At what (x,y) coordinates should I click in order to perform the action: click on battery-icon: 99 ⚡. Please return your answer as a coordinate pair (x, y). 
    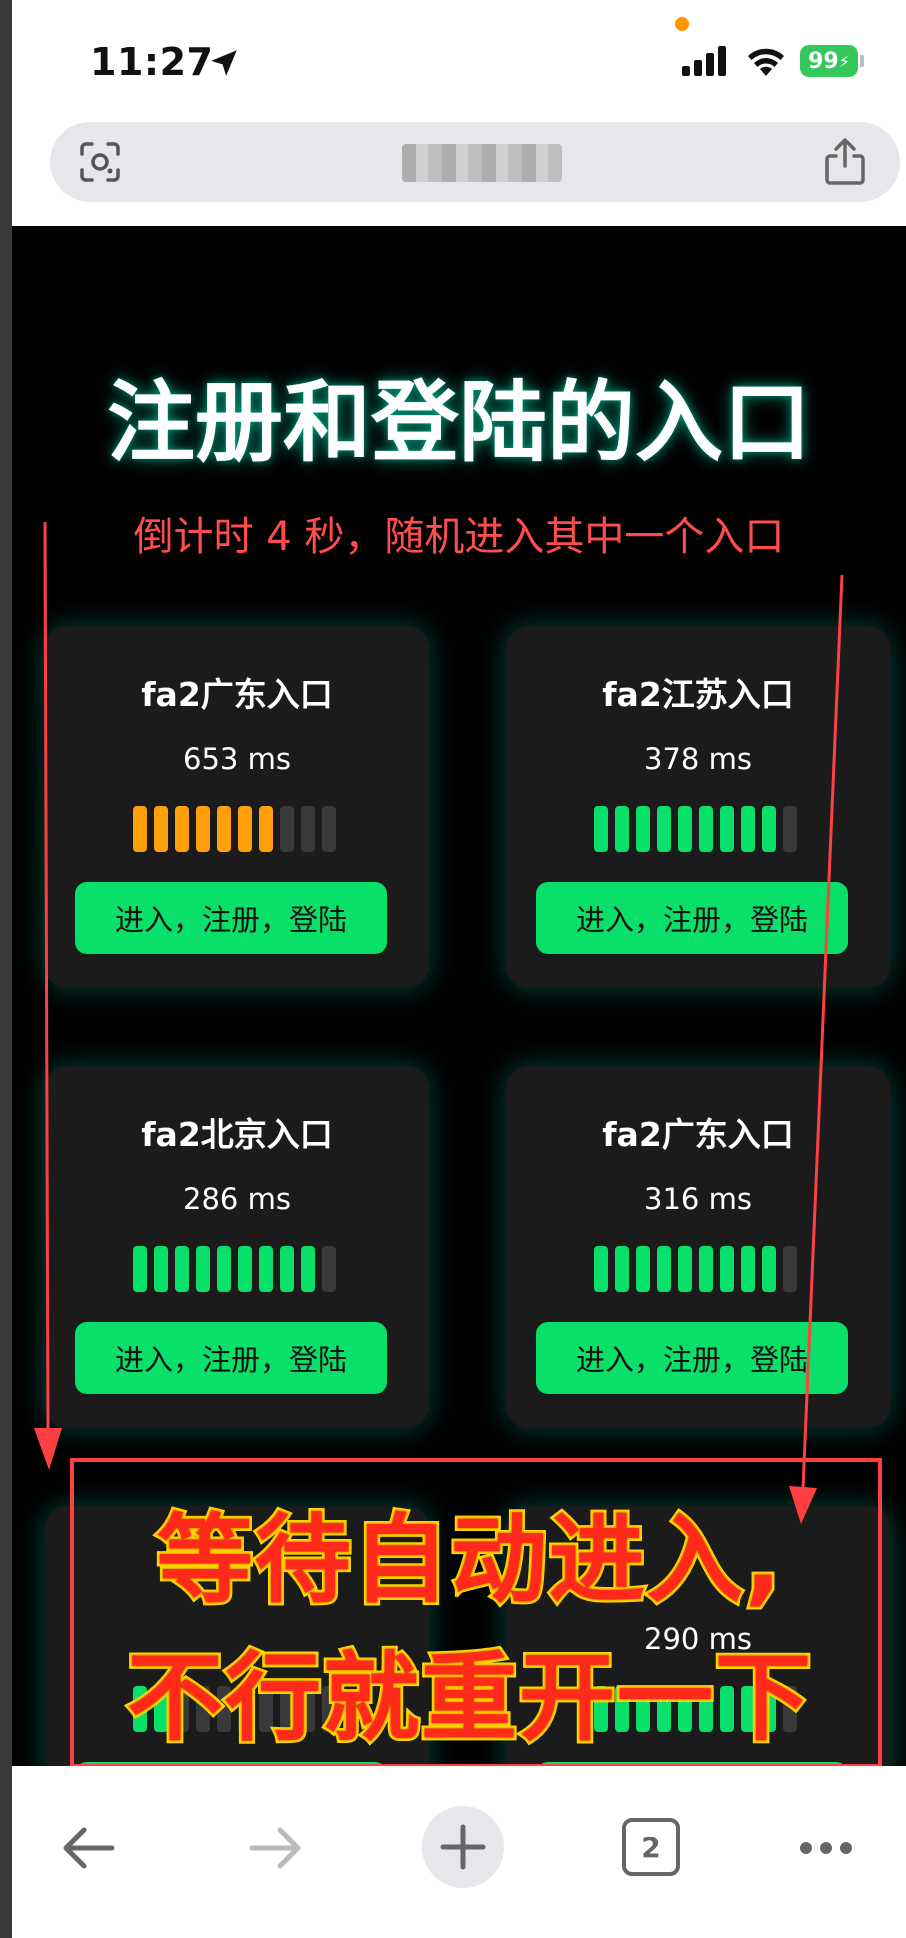
    Looking at the image, I should click on (829, 61).